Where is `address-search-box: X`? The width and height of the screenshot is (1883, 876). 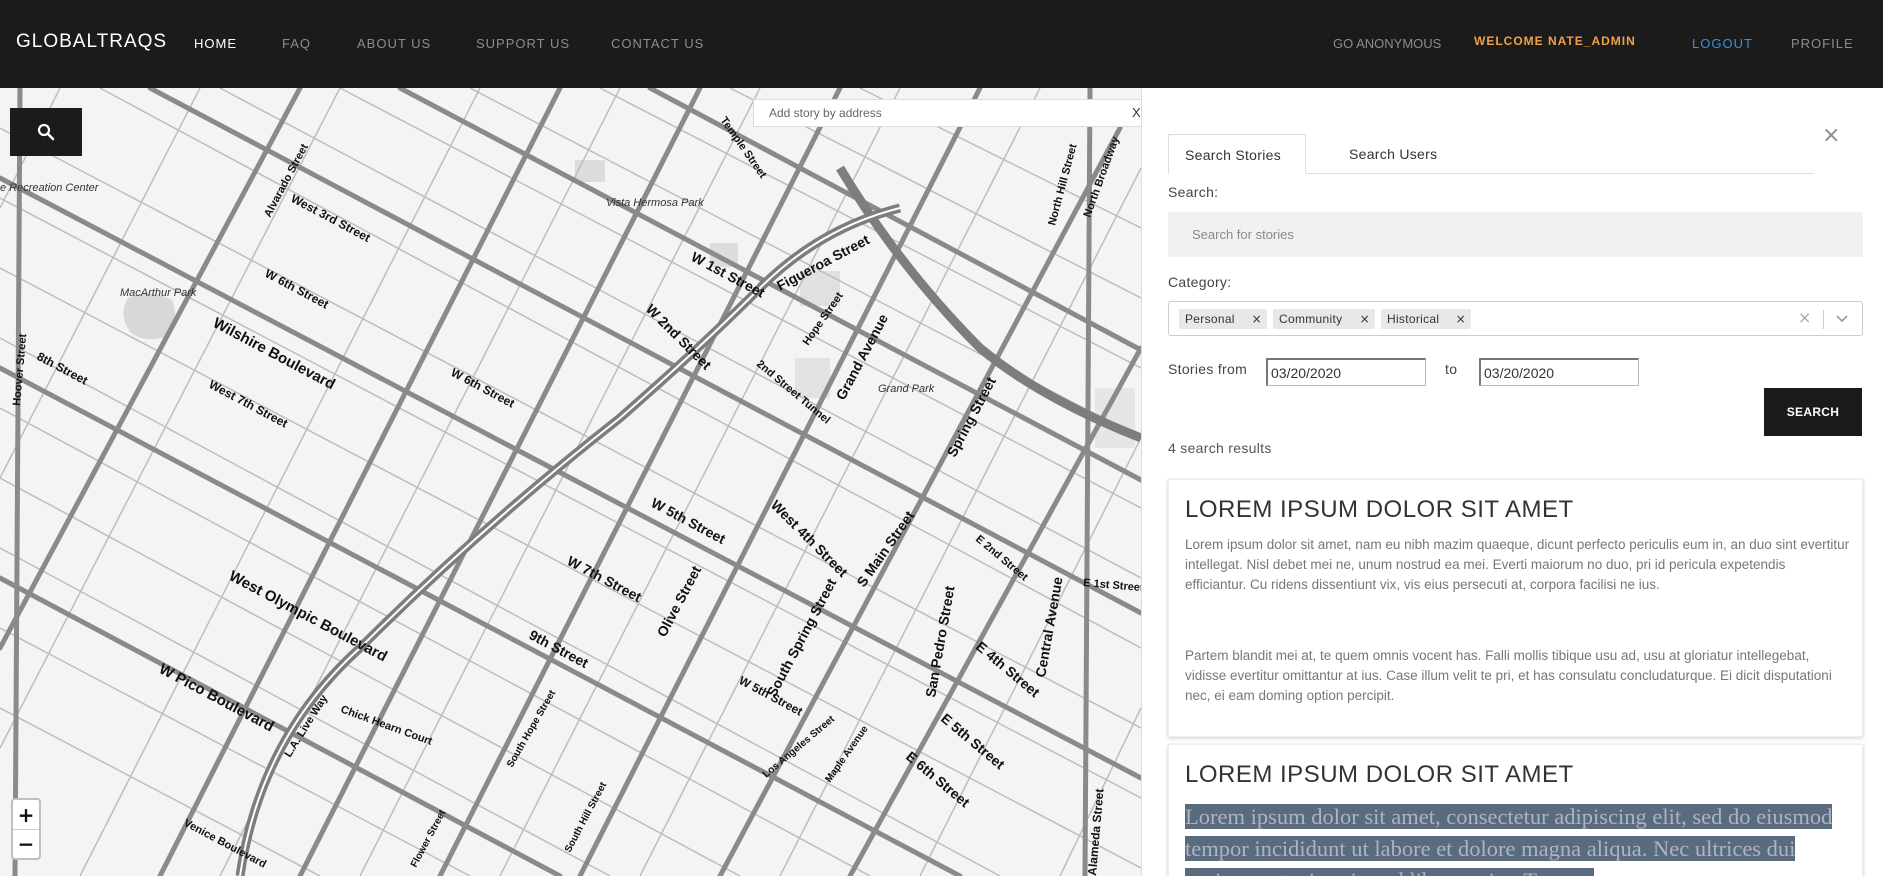
address-search-box: X is located at coordinates (947, 113).